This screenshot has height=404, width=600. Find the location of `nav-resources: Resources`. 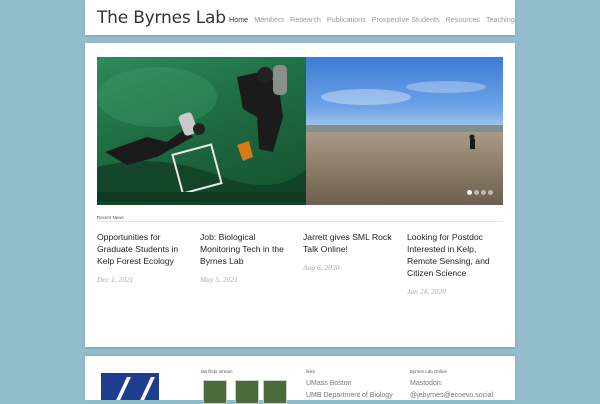

nav-resources: Resources is located at coordinates (463, 19).